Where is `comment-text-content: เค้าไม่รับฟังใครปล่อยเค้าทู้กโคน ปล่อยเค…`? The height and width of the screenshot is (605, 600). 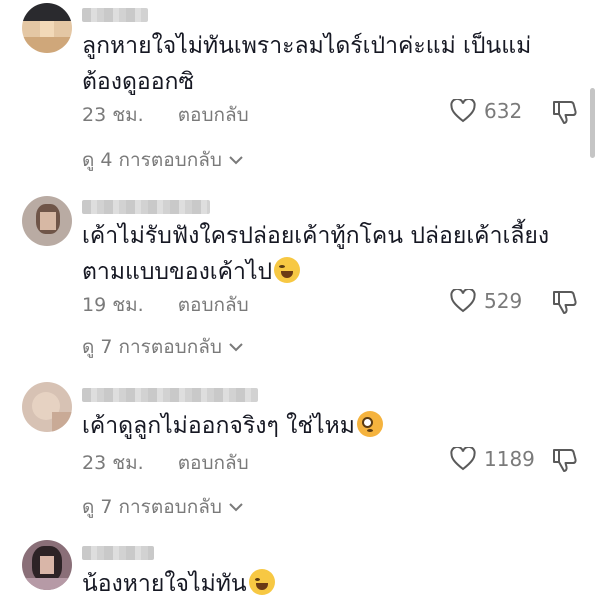 comment-text-content: เค้าไม่รับฟังใครปล่อยเค้าทู้กโคน ปล่อยเค… is located at coordinates (316, 254).